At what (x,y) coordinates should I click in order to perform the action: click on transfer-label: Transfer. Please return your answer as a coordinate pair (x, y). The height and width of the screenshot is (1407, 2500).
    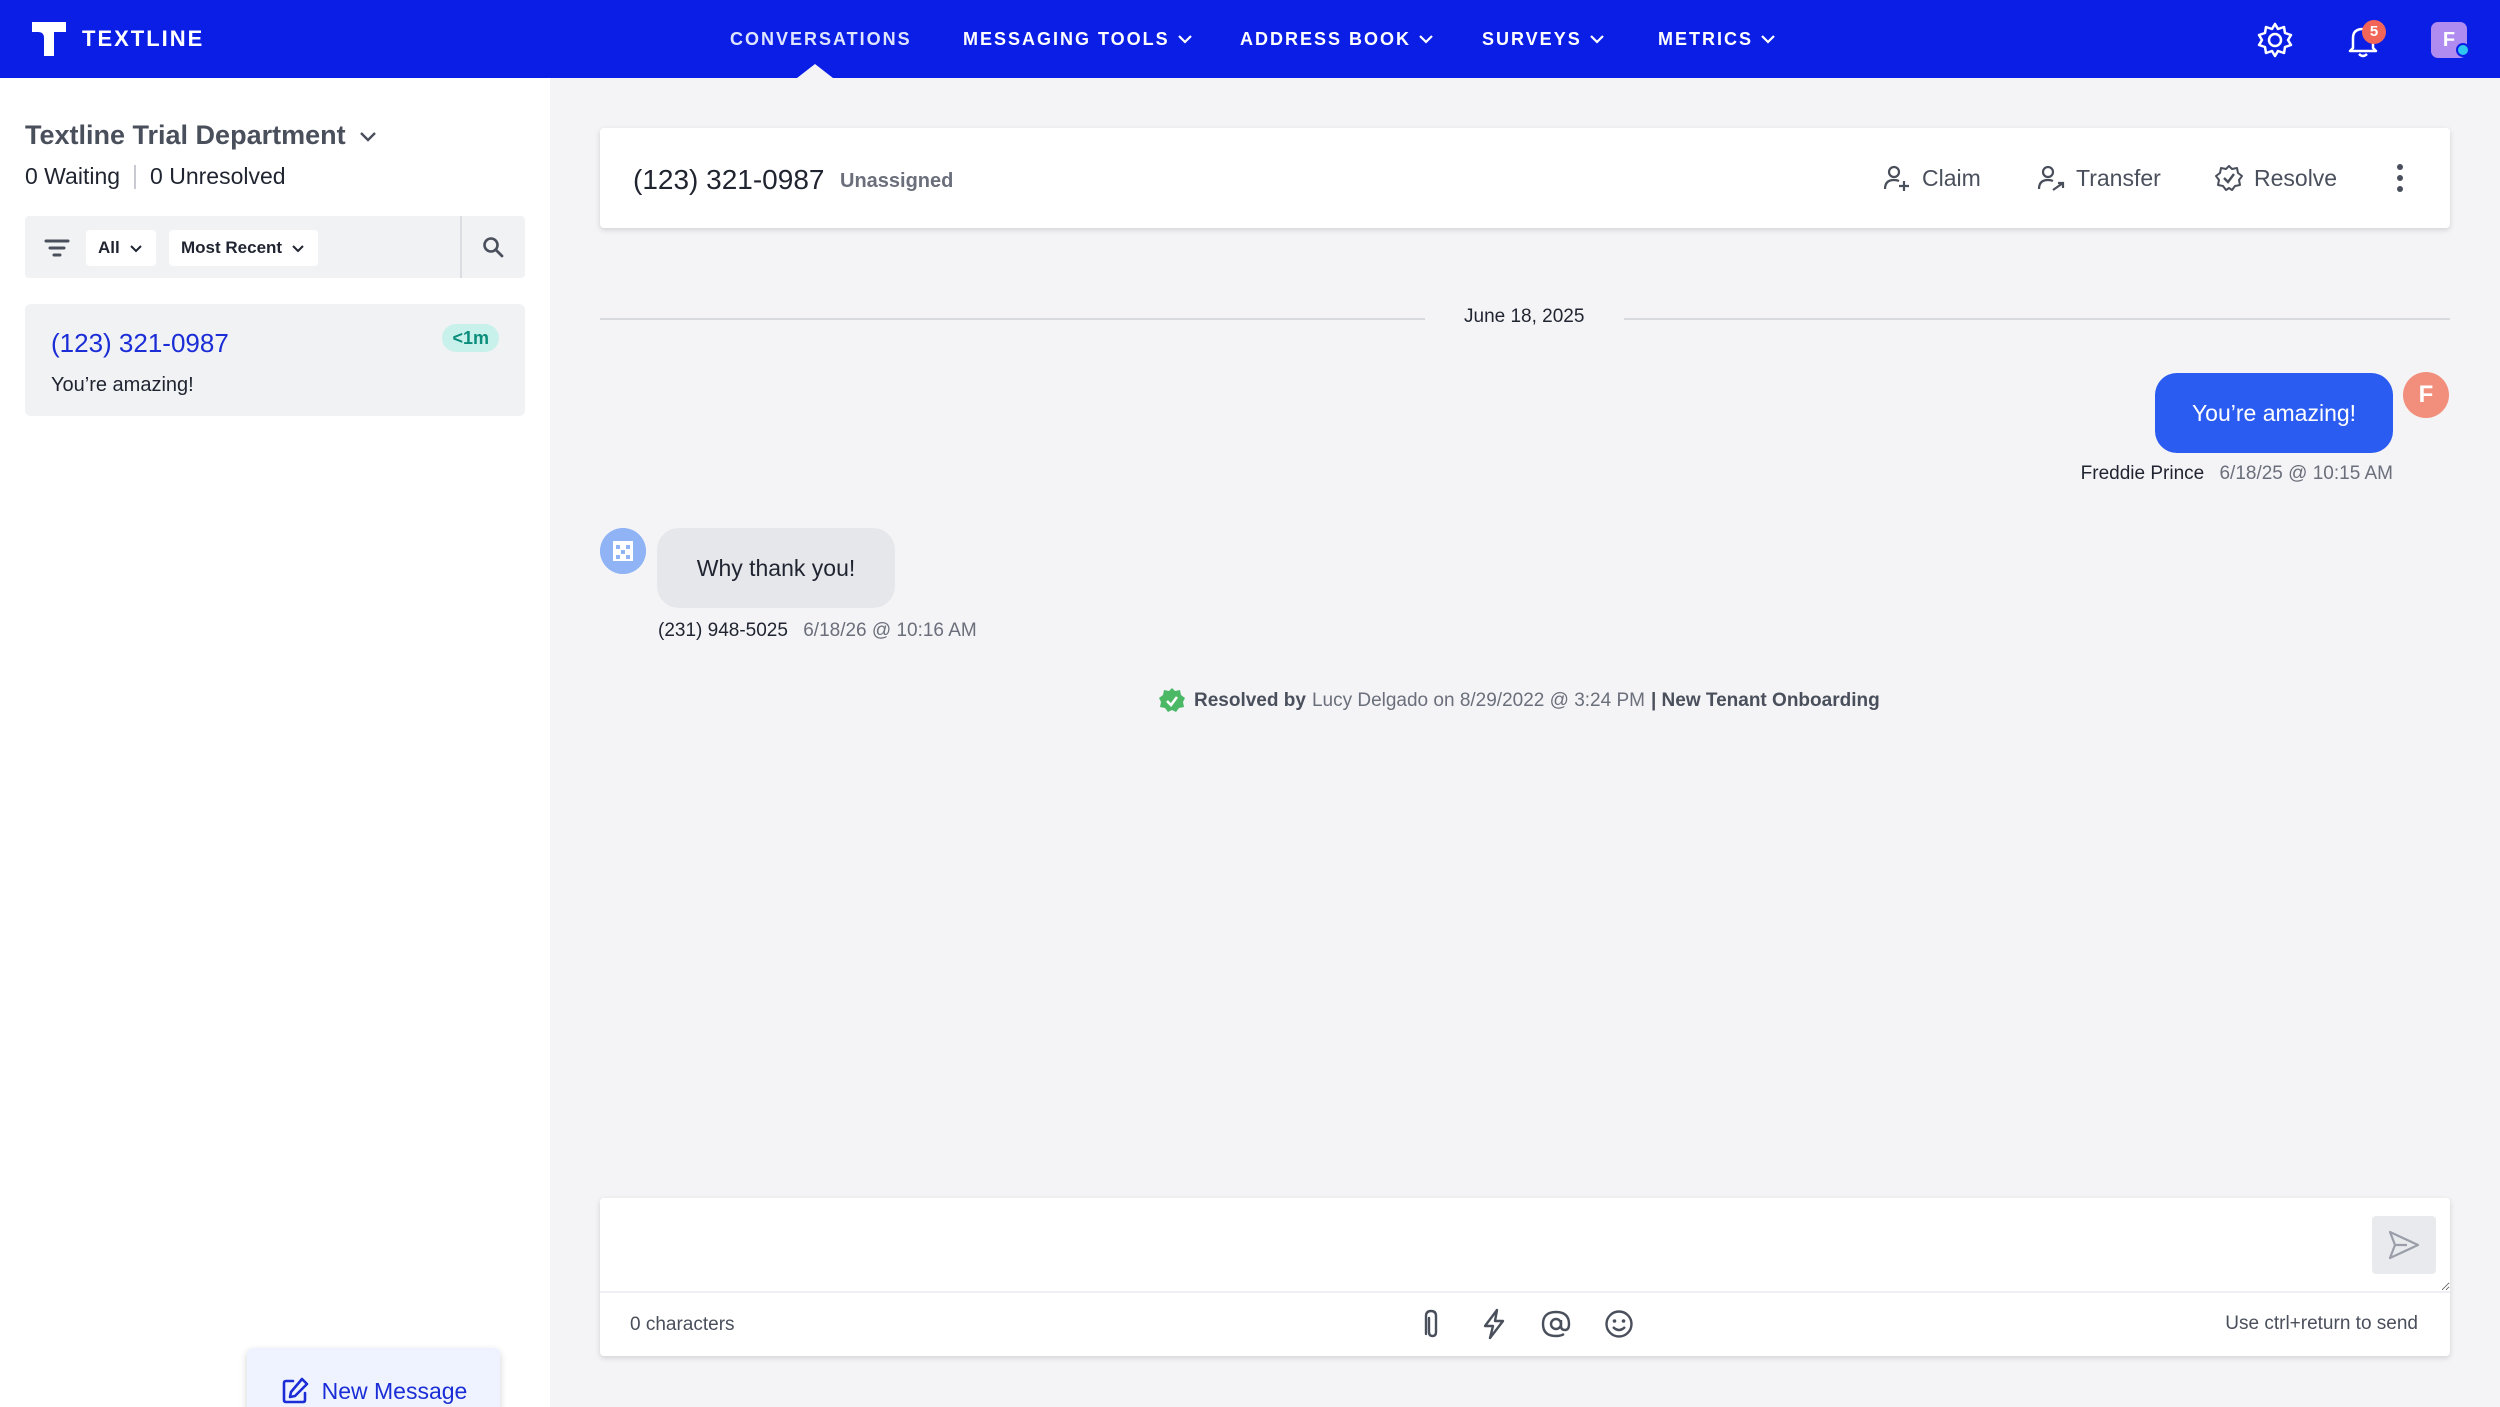
    Looking at the image, I should click on (2118, 177).